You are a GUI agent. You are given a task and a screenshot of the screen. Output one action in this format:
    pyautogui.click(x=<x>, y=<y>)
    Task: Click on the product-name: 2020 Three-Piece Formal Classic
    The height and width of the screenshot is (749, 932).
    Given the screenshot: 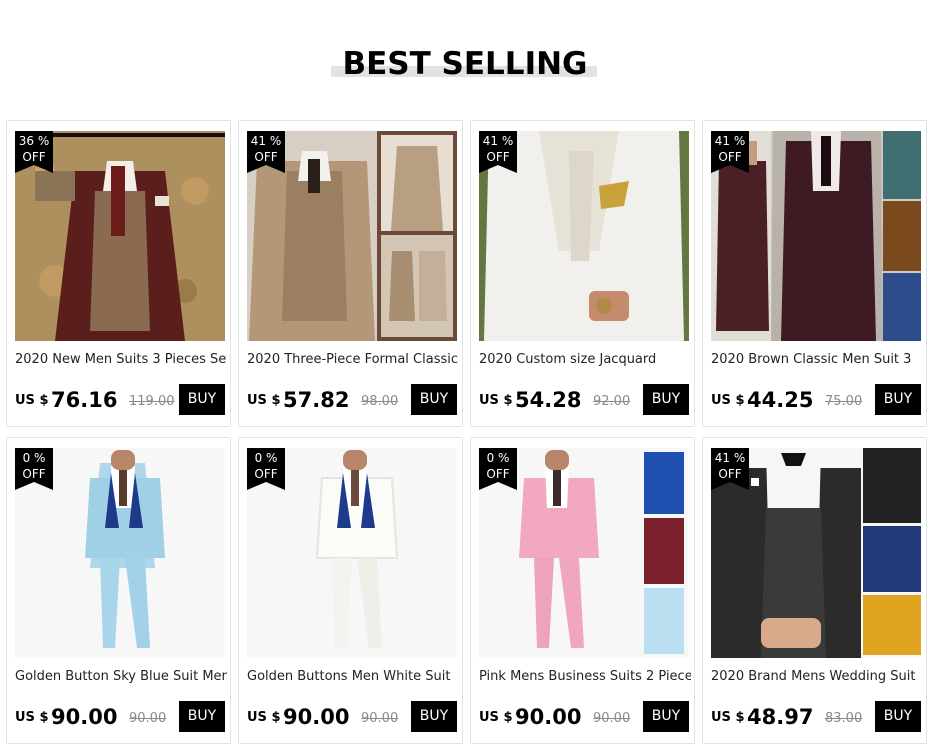 What is the action you would take?
    pyautogui.click(x=353, y=360)
    